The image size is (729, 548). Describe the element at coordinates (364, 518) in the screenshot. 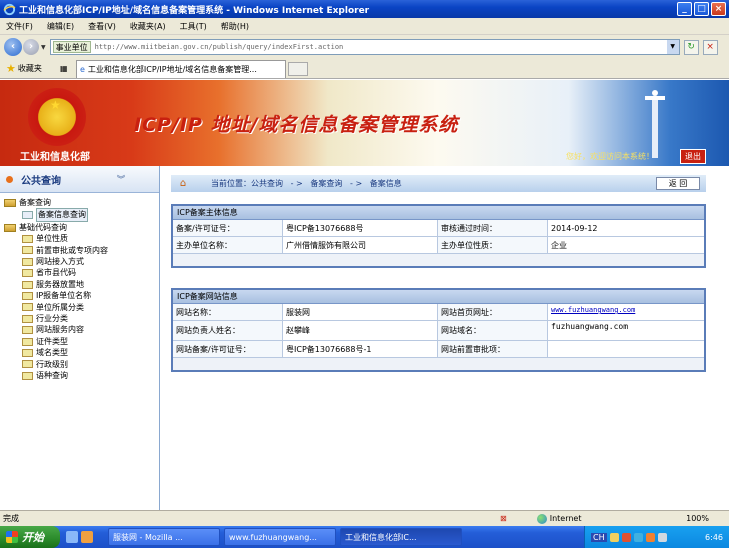

I see `status-bar: 完成 ⊠ Internet 100%` at that location.